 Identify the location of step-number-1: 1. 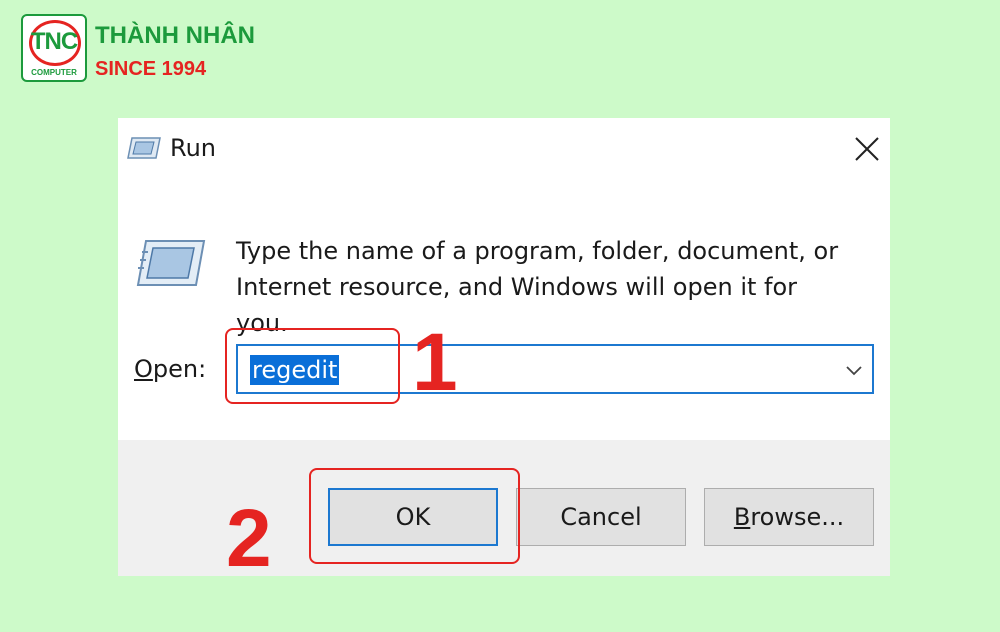
(435, 362).